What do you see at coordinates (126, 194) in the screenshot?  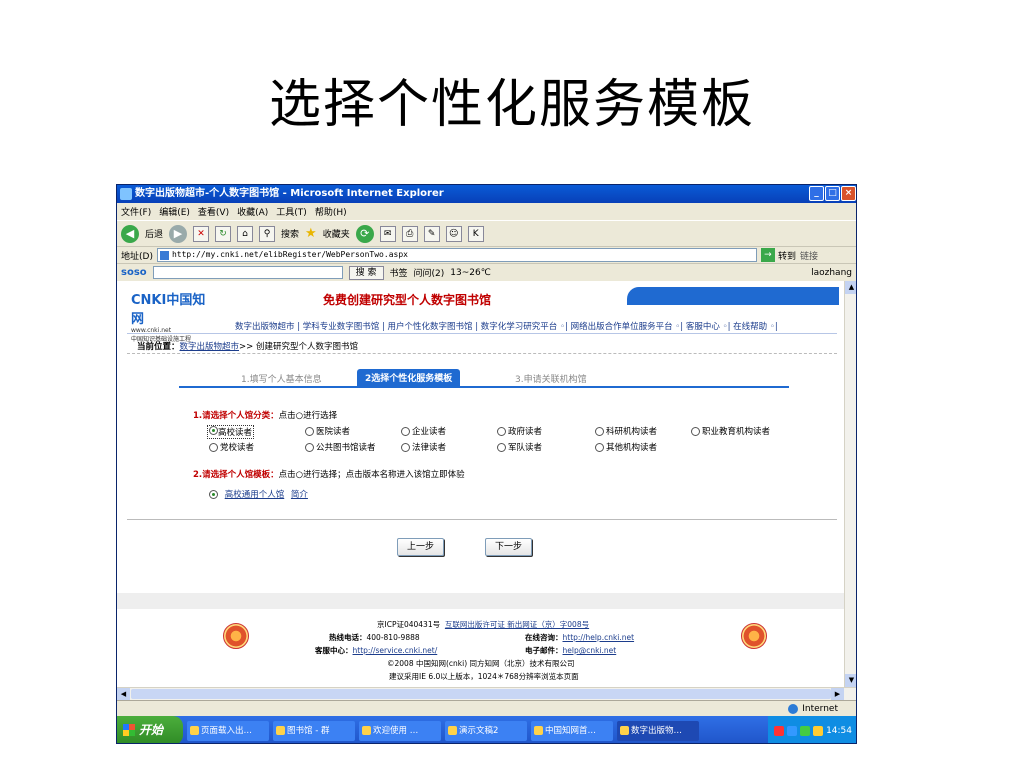 I see `ie-icon` at bounding box center [126, 194].